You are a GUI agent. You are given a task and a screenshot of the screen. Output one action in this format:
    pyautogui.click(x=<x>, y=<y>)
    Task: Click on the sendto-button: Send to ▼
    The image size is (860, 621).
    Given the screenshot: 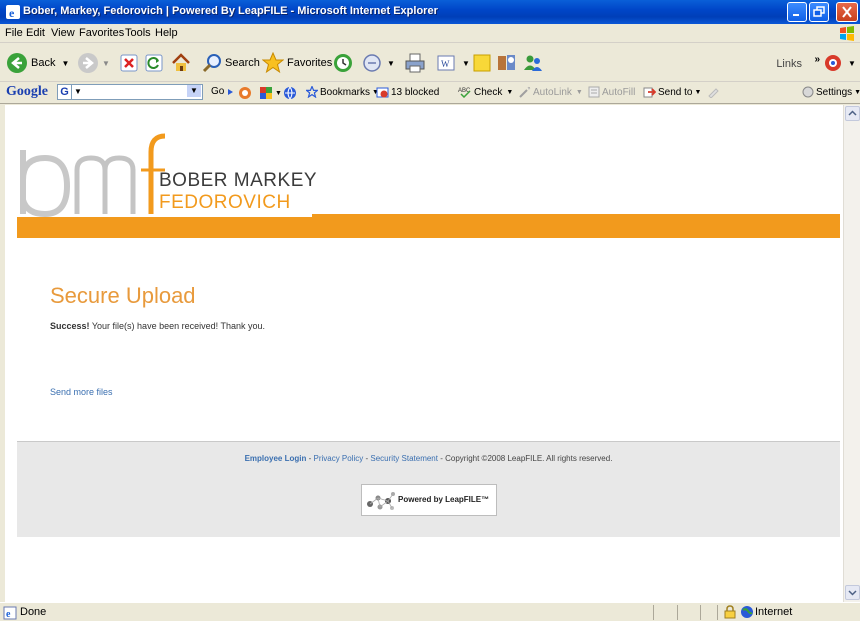 What is the action you would take?
    pyautogui.click(x=672, y=92)
    